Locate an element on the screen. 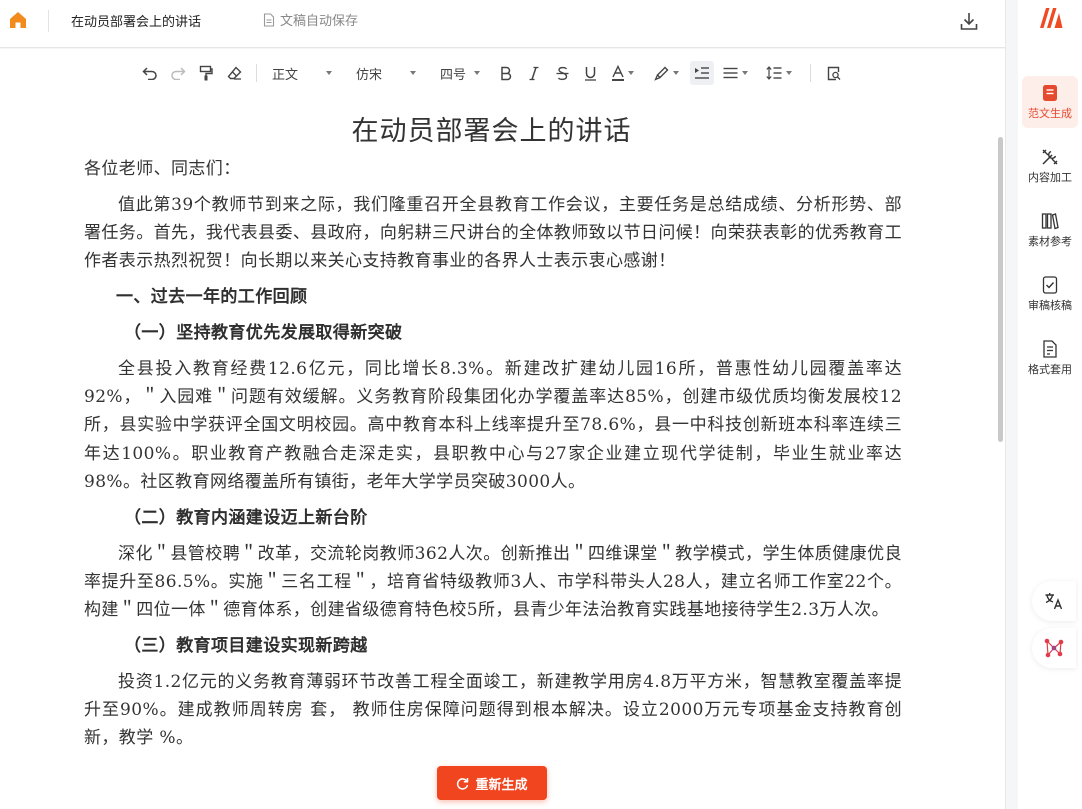 Image resolution: width=1082 pixels, height=809 pixels. sidebar-item-format-apply: 格式套用 is located at coordinates (1050, 358).